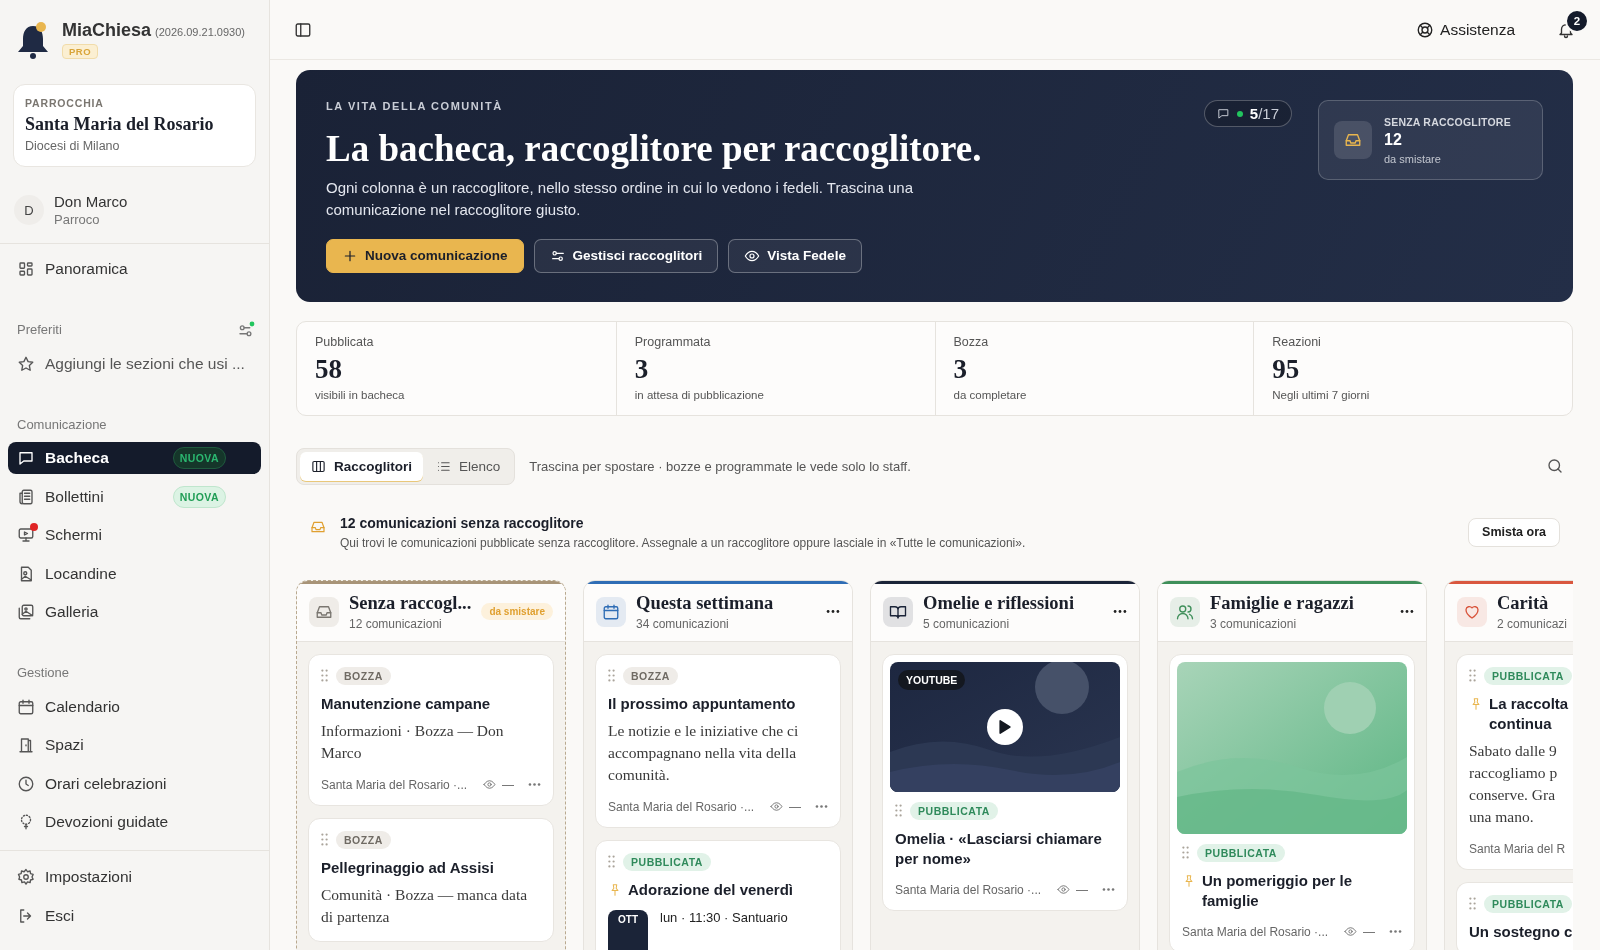 This screenshot has width=1600, height=950. I want to click on sort-button: Smista ora, so click(1514, 532).